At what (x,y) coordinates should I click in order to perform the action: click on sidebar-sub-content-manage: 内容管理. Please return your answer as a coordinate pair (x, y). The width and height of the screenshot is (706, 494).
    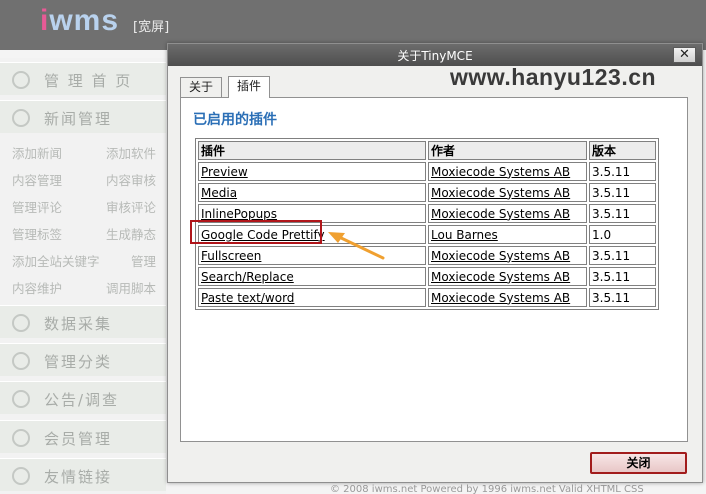
    Looking at the image, I should click on (37, 179).